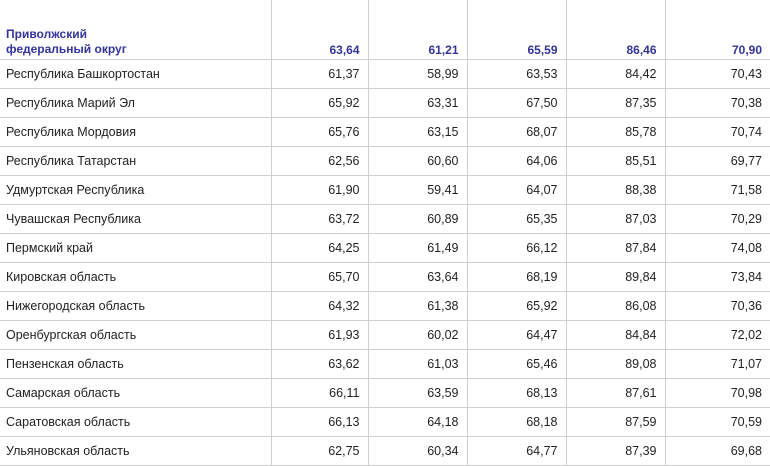 This screenshot has width=770, height=466. What do you see at coordinates (320, 132) in the screenshot?
I see `region-value: 65,76` at bounding box center [320, 132].